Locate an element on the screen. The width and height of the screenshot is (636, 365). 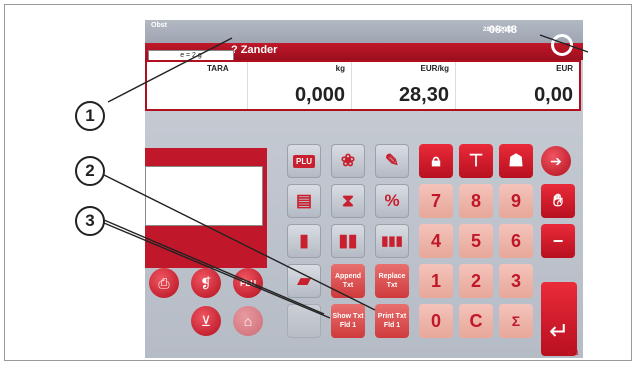
left-info-panel is located at coordinates (206, 208).